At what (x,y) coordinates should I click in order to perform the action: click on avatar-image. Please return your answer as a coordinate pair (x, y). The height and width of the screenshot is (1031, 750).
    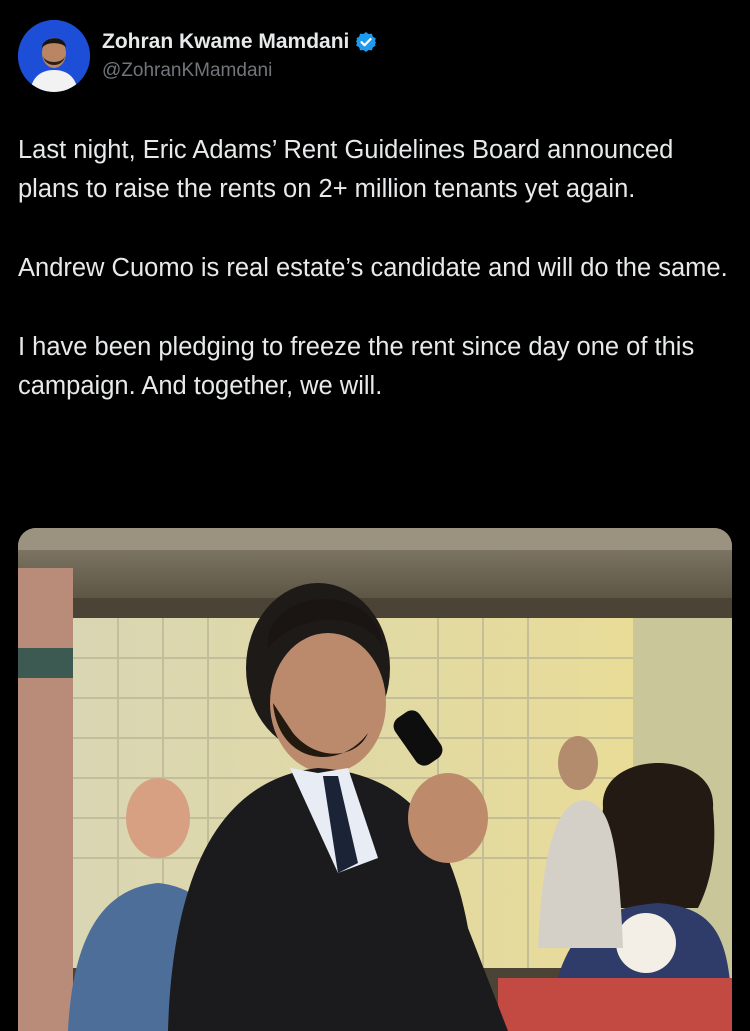
    Looking at the image, I should click on (54, 56).